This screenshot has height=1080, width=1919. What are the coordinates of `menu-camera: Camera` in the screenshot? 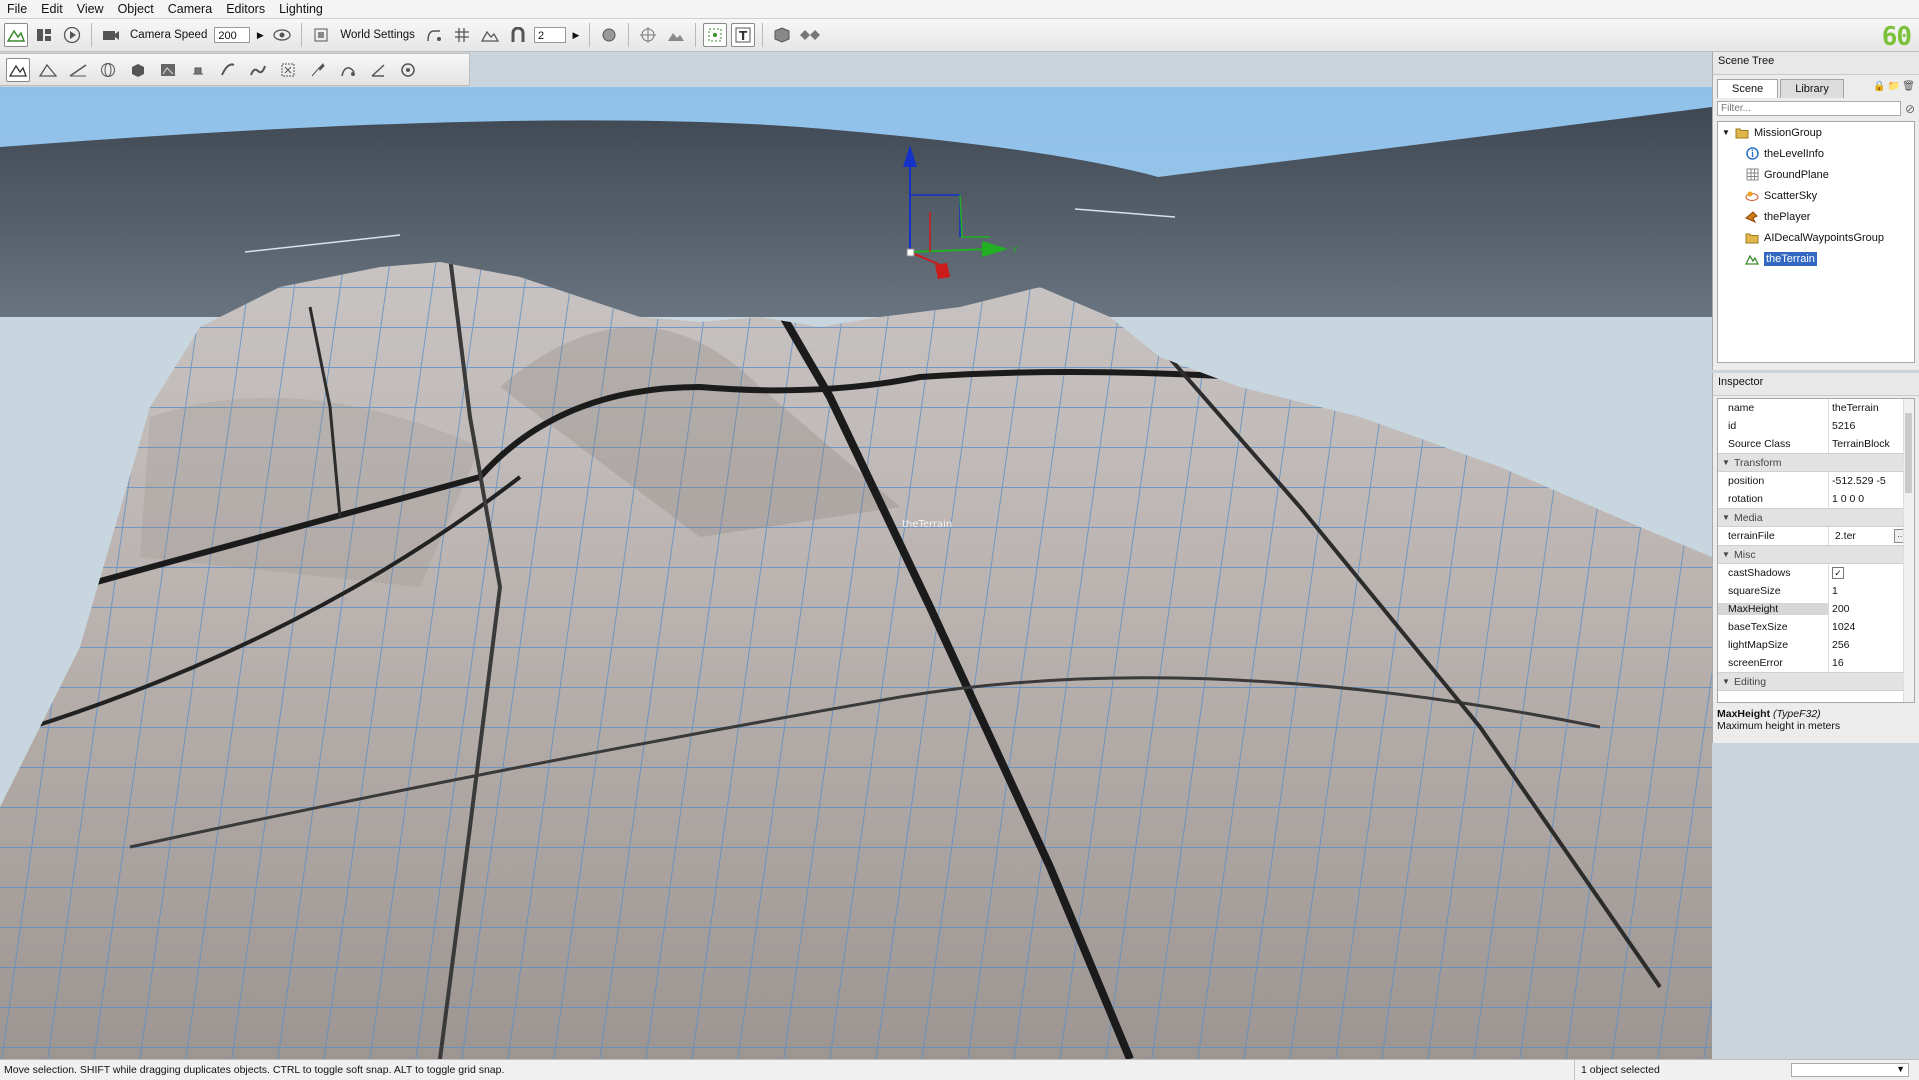 It's located at (190, 9).